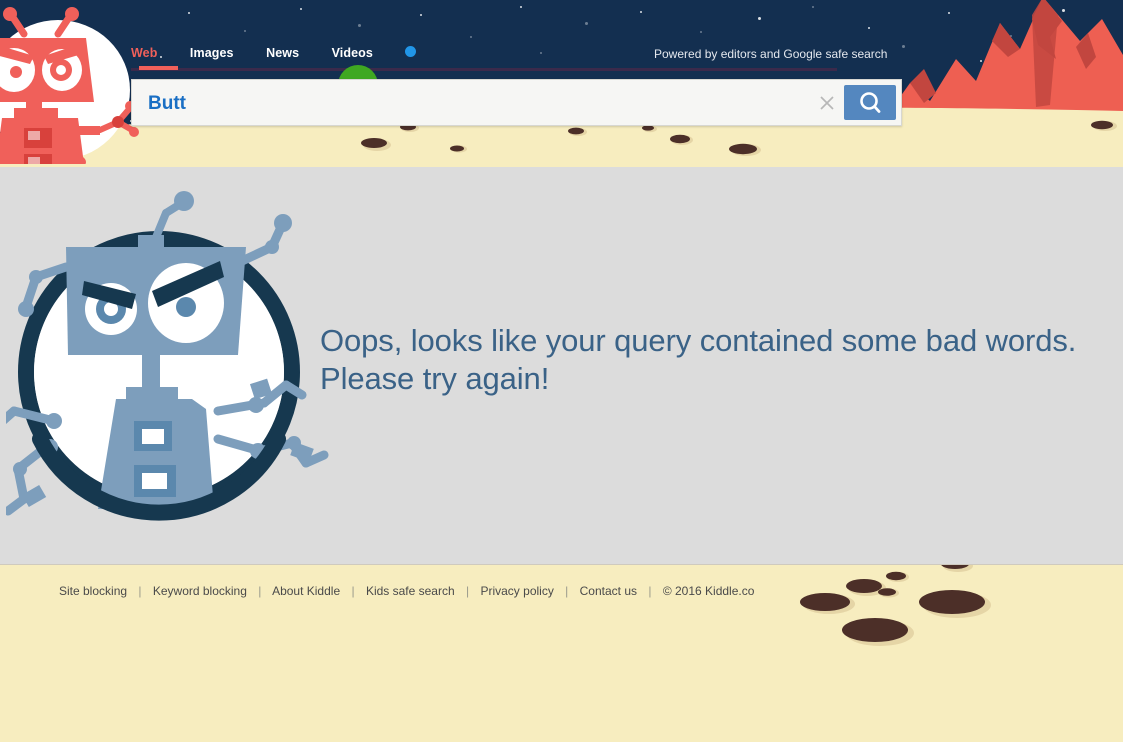 This screenshot has height=749, width=1123. Describe the element at coordinates (561, 745) in the screenshot. I see `page-bottom-gutter` at that location.